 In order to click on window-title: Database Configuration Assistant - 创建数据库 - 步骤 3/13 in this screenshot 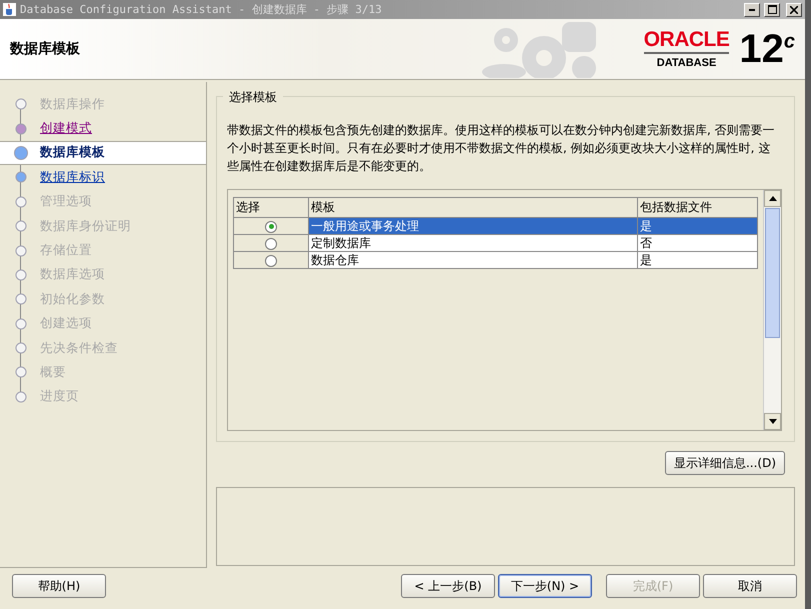, I will do `click(201, 9)`.